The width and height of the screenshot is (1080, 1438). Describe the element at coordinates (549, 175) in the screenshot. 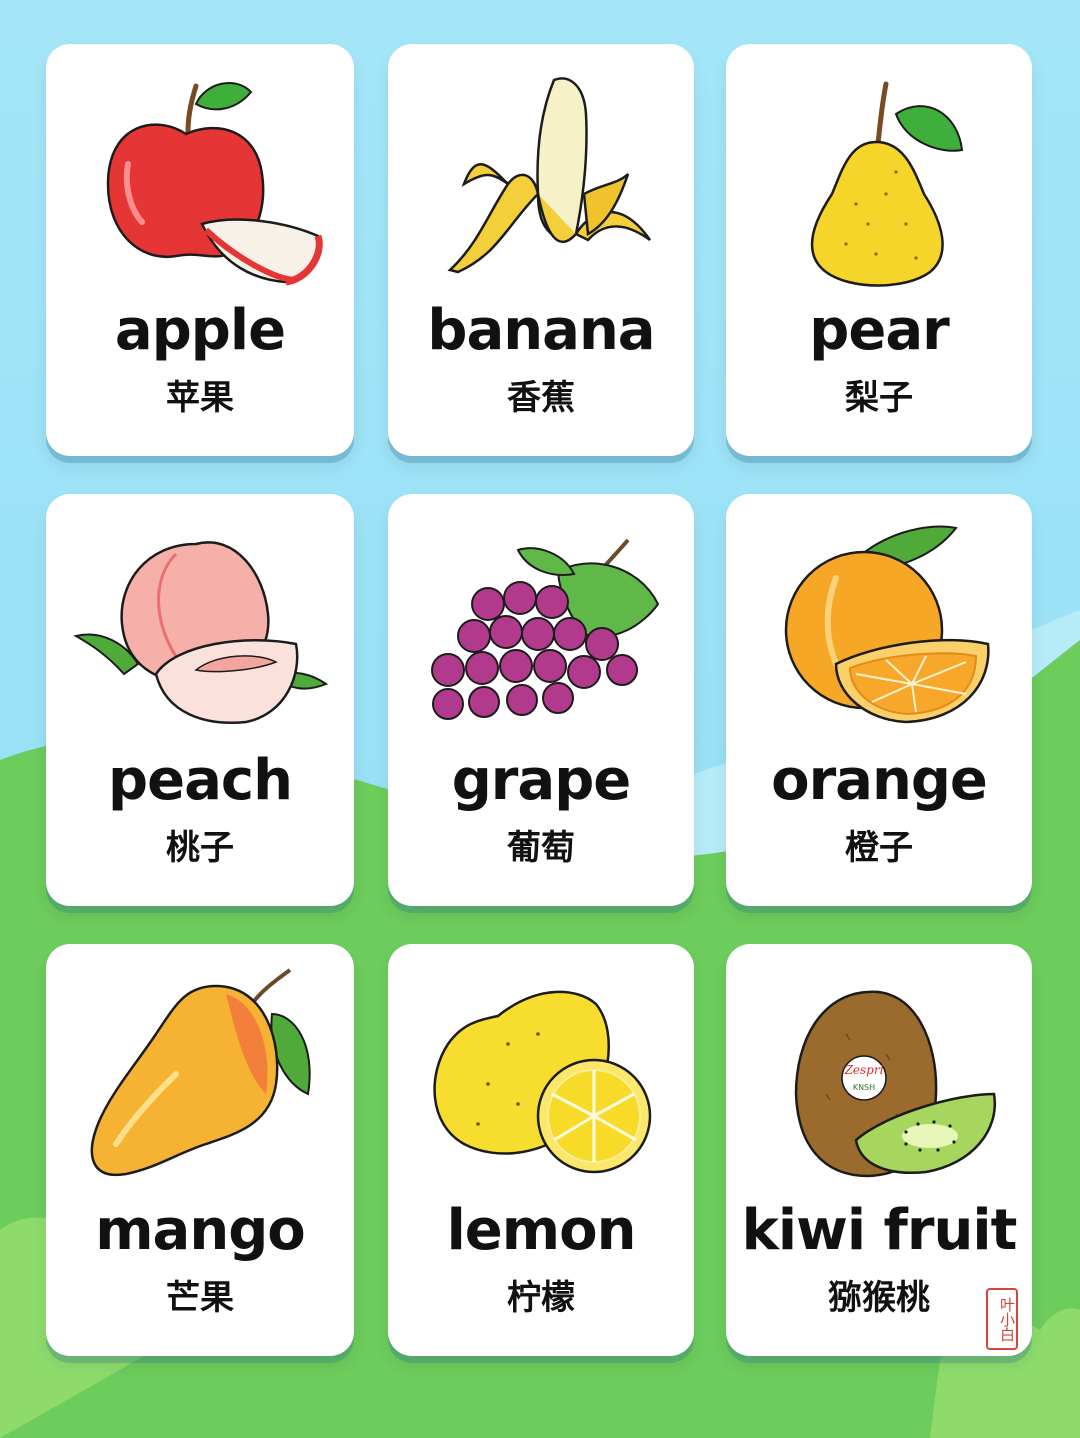

I see `banana-illustration` at that location.